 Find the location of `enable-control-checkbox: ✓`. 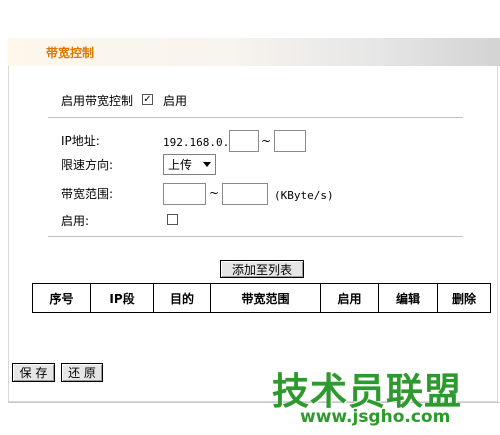

enable-control-checkbox: ✓ is located at coordinates (147, 99).